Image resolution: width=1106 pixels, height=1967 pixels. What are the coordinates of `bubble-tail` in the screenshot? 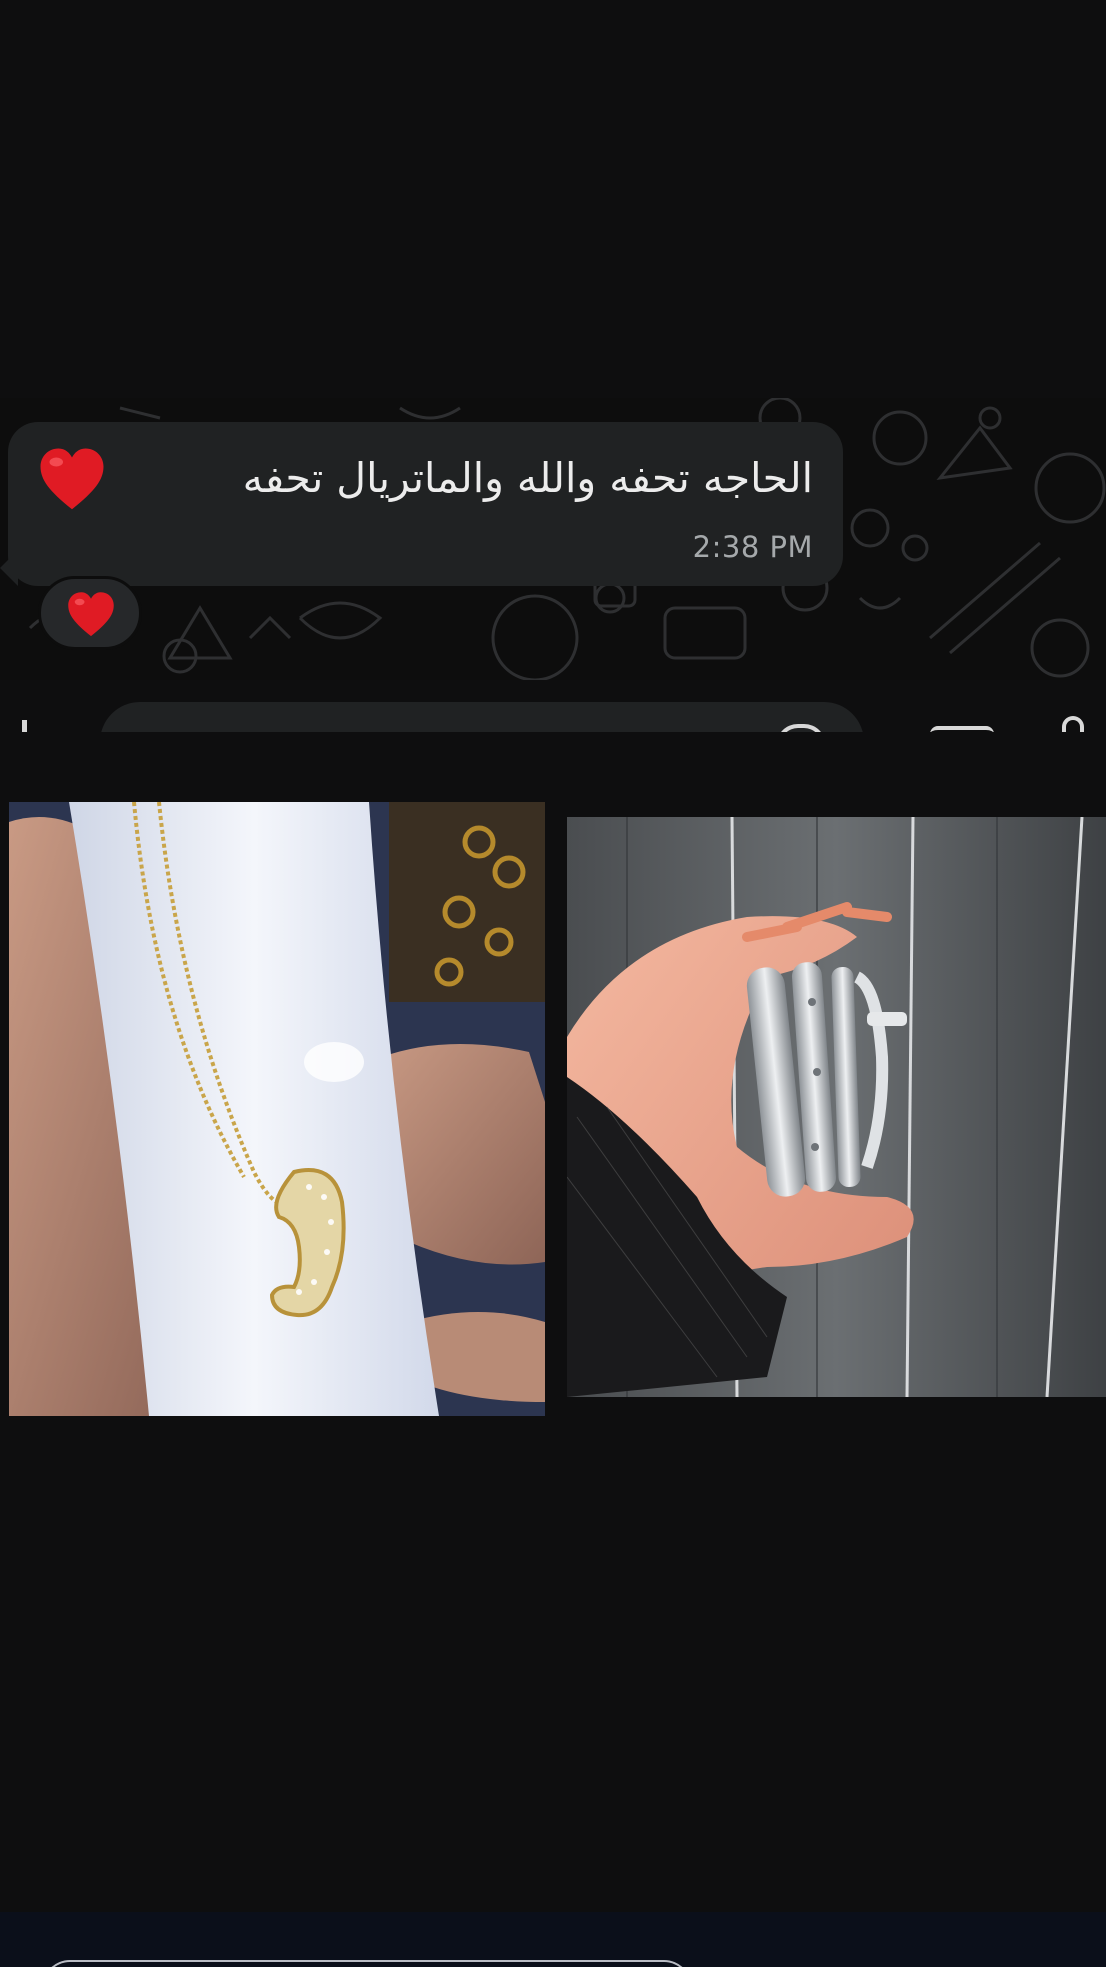 It's located at (9, 568).